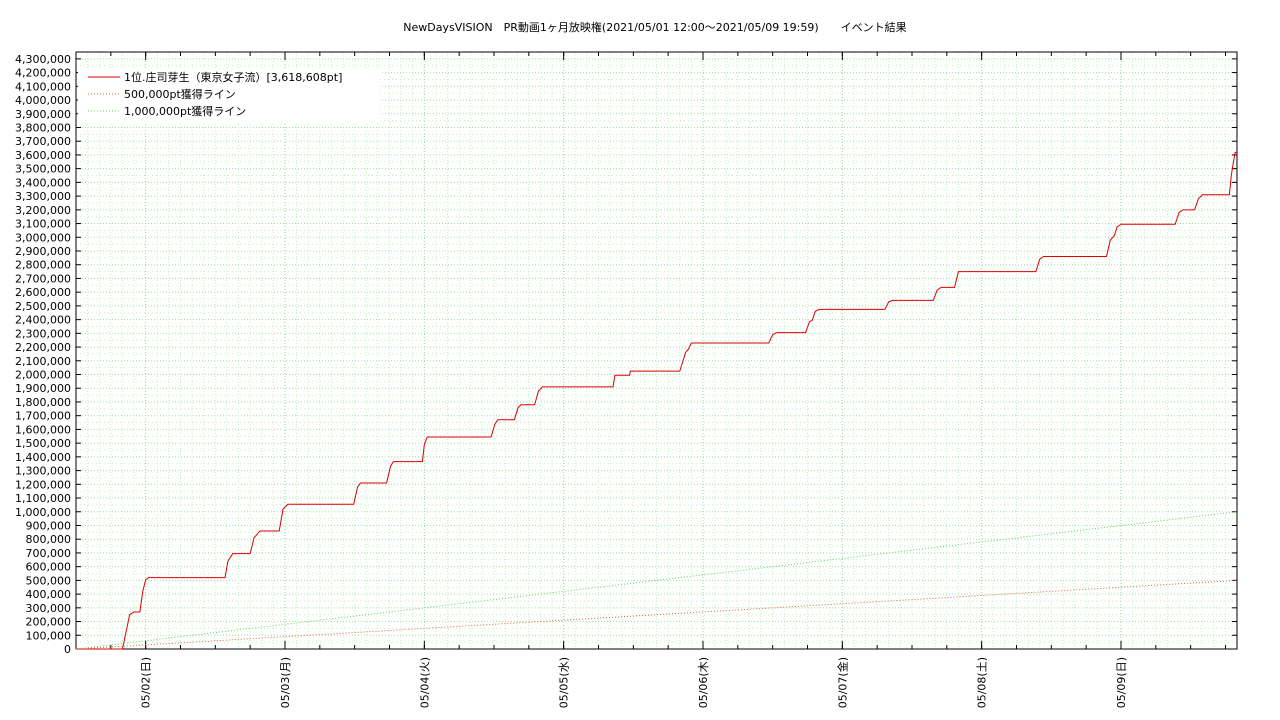 Image resolution: width=1280 pixels, height=720 pixels. Describe the element at coordinates (146, 682) in the screenshot. I see `x-tick-label: 05/02(日)` at that location.